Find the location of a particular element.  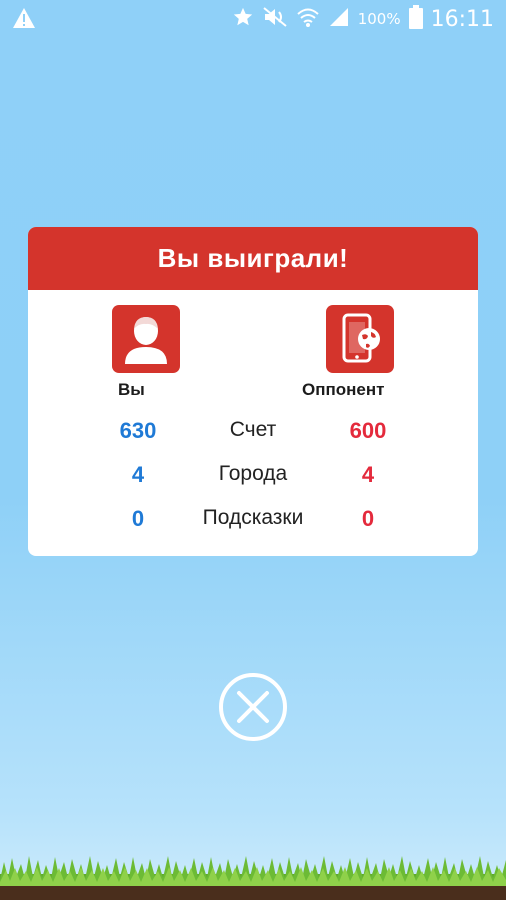

score-row: 630 Счет 600 is located at coordinates (253, 433).